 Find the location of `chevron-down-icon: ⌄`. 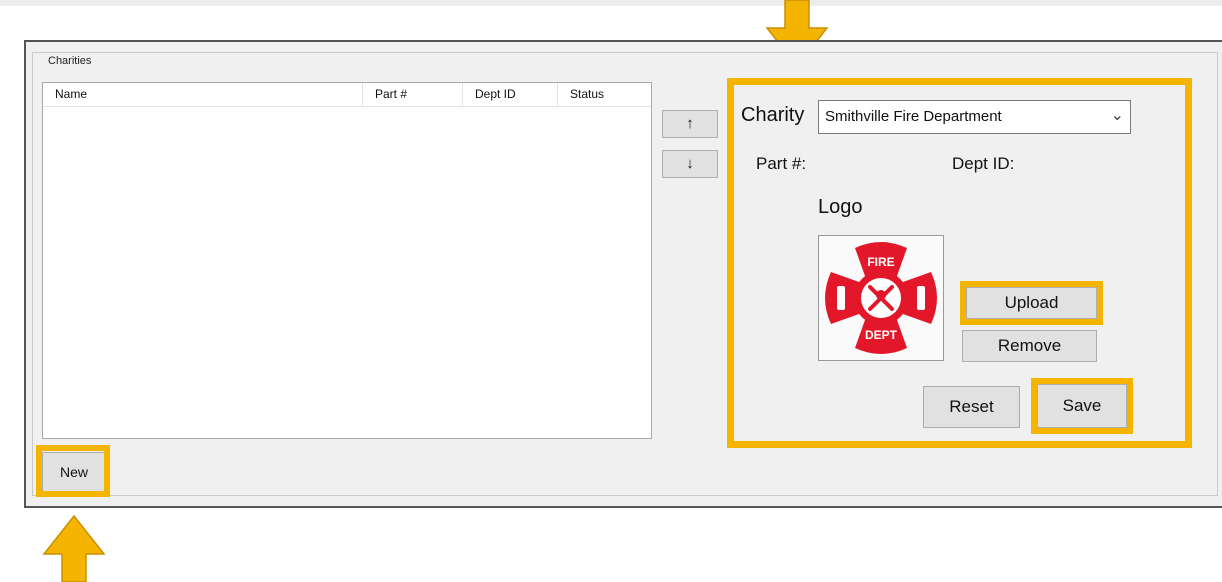

chevron-down-icon: ⌄ is located at coordinates (1117, 115).